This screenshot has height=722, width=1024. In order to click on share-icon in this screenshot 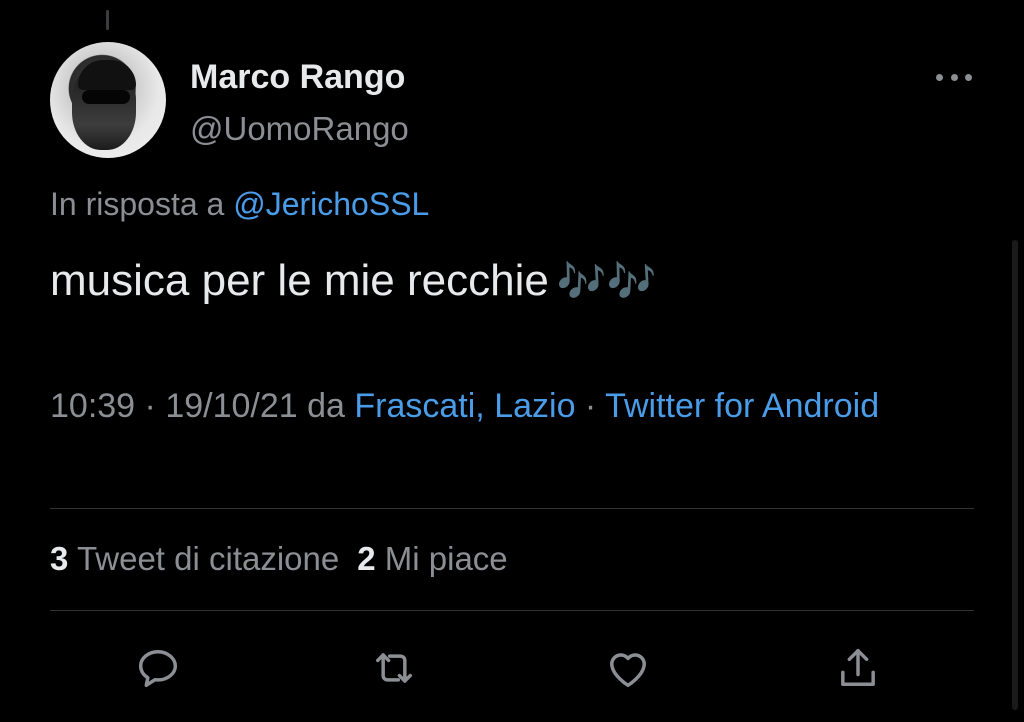, I will do `click(858, 668)`.